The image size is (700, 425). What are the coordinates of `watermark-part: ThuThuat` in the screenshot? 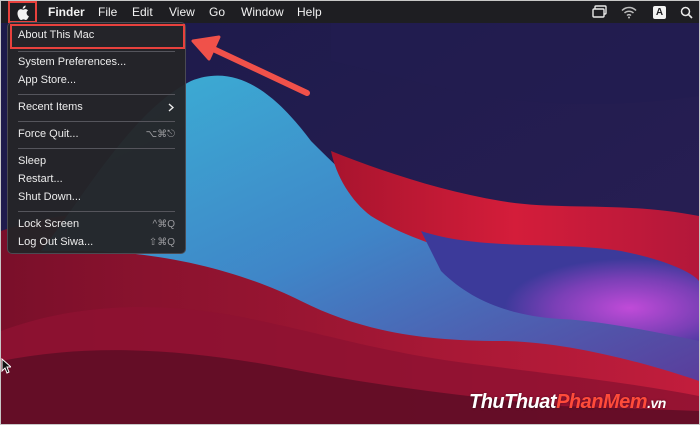 It's located at (513, 402).